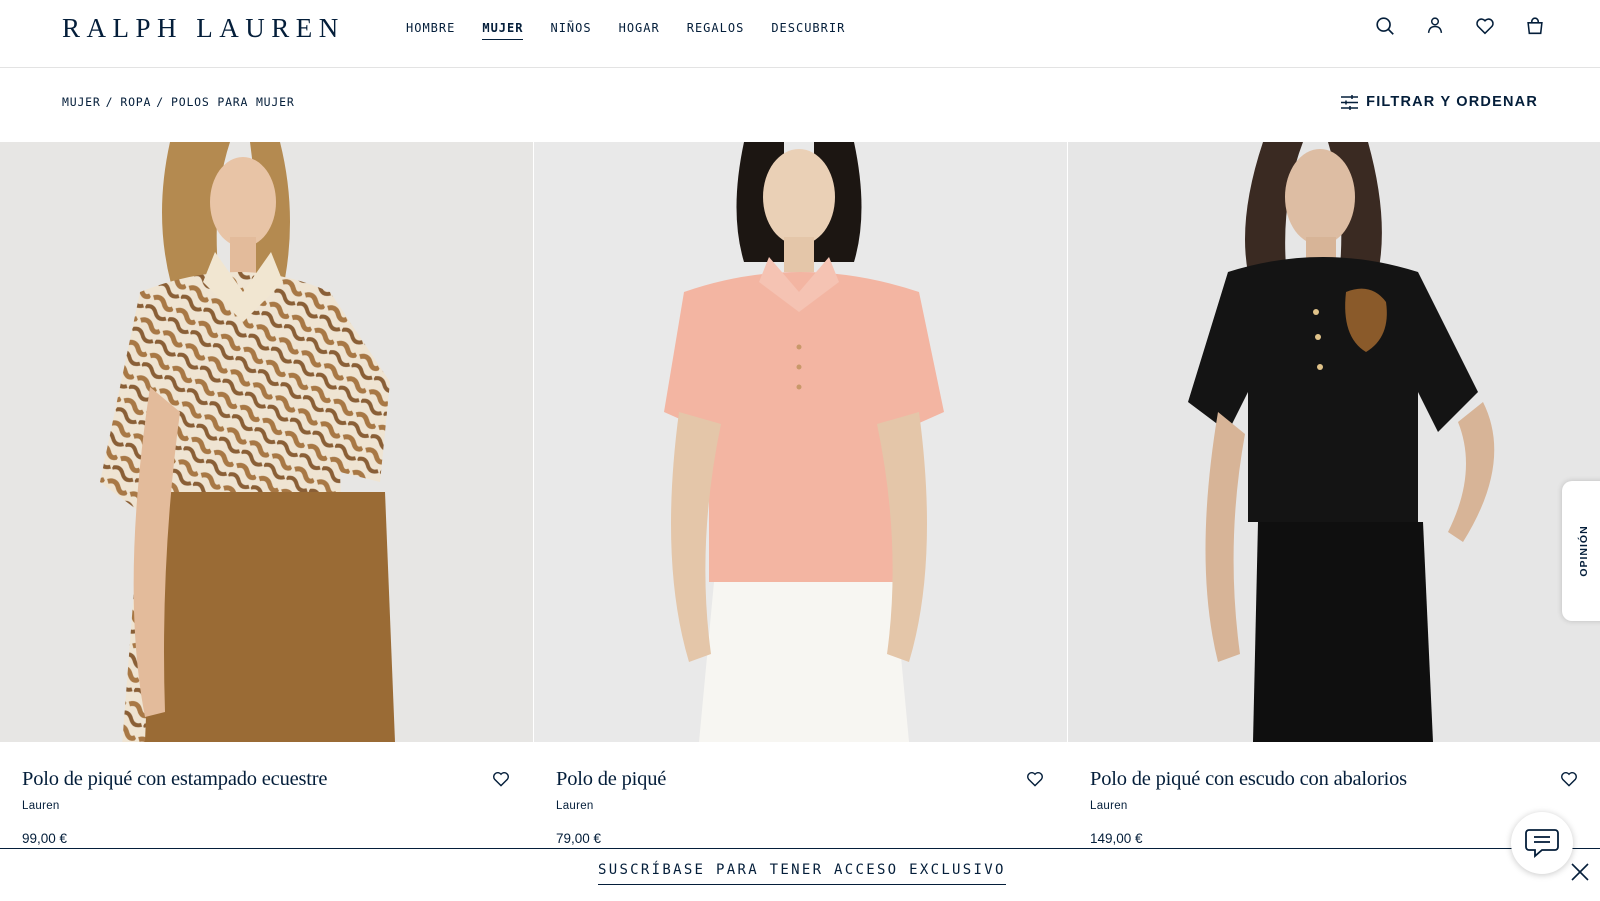  Describe the element at coordinates (266, 779) in the screenshot. I see `product-name: Polo de piqué con estampado ecuestre` at that location.